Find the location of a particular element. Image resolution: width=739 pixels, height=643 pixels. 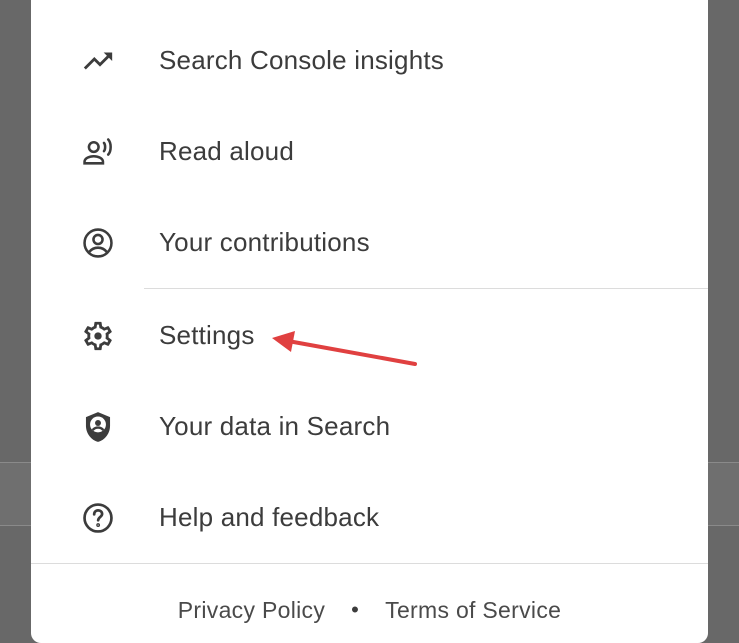

menu-item-label: Your data in Search is located at coordinates (275, 426).